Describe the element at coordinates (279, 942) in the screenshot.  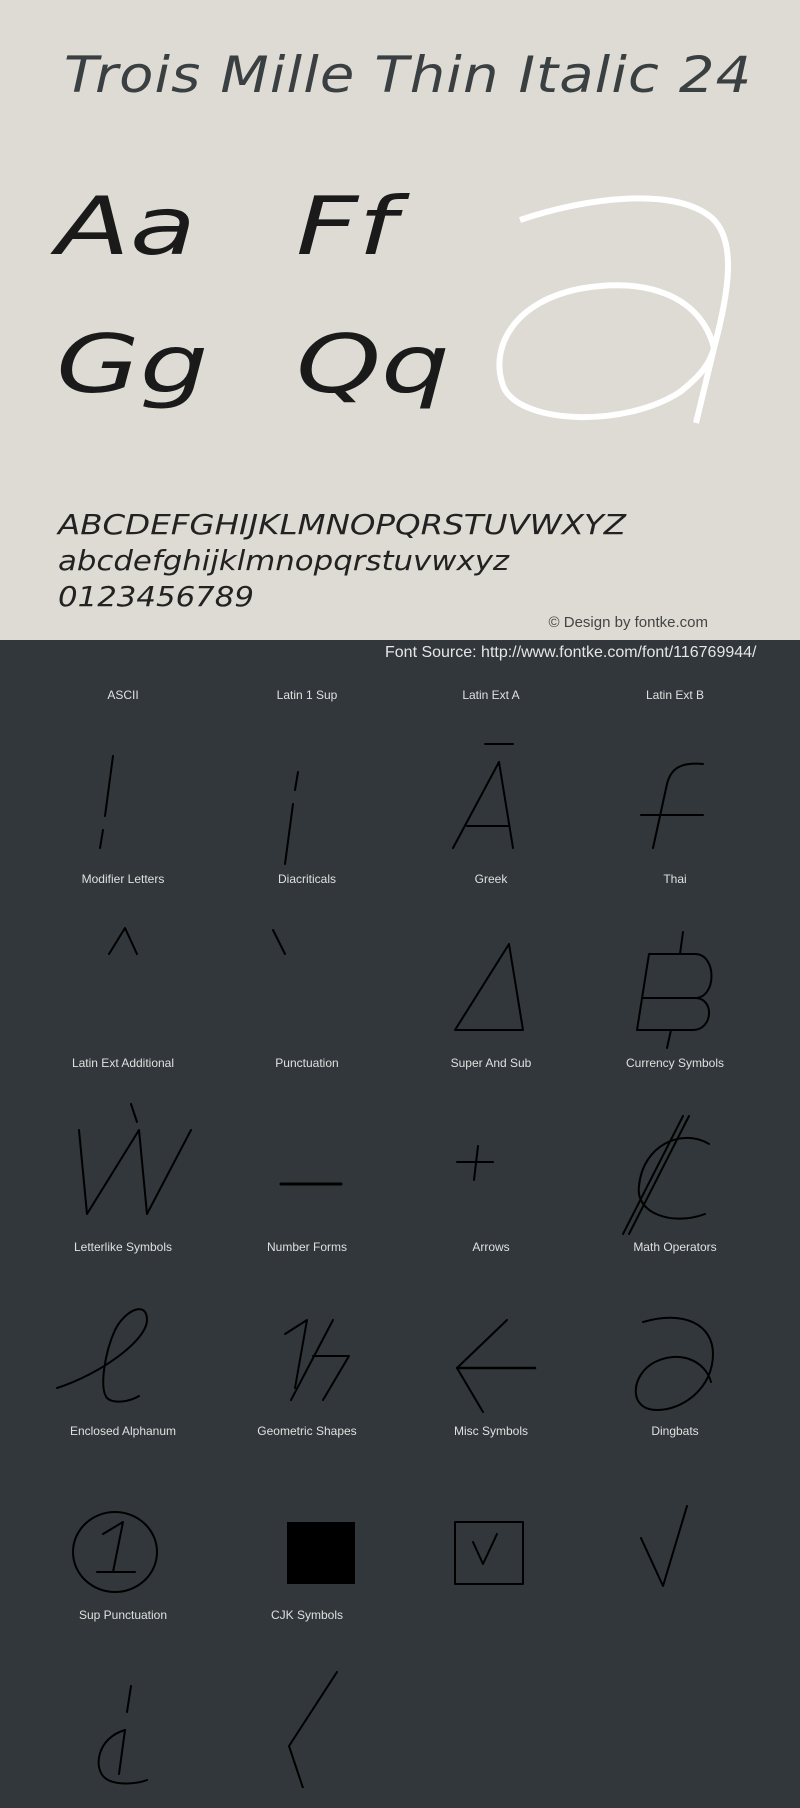
I see `grave-accent-icon` at that location.